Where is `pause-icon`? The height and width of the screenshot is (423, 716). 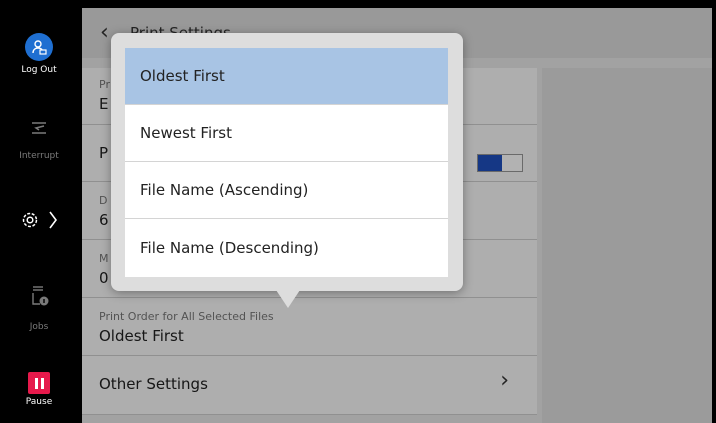
pause-icon is located at coordinates (39, 383).